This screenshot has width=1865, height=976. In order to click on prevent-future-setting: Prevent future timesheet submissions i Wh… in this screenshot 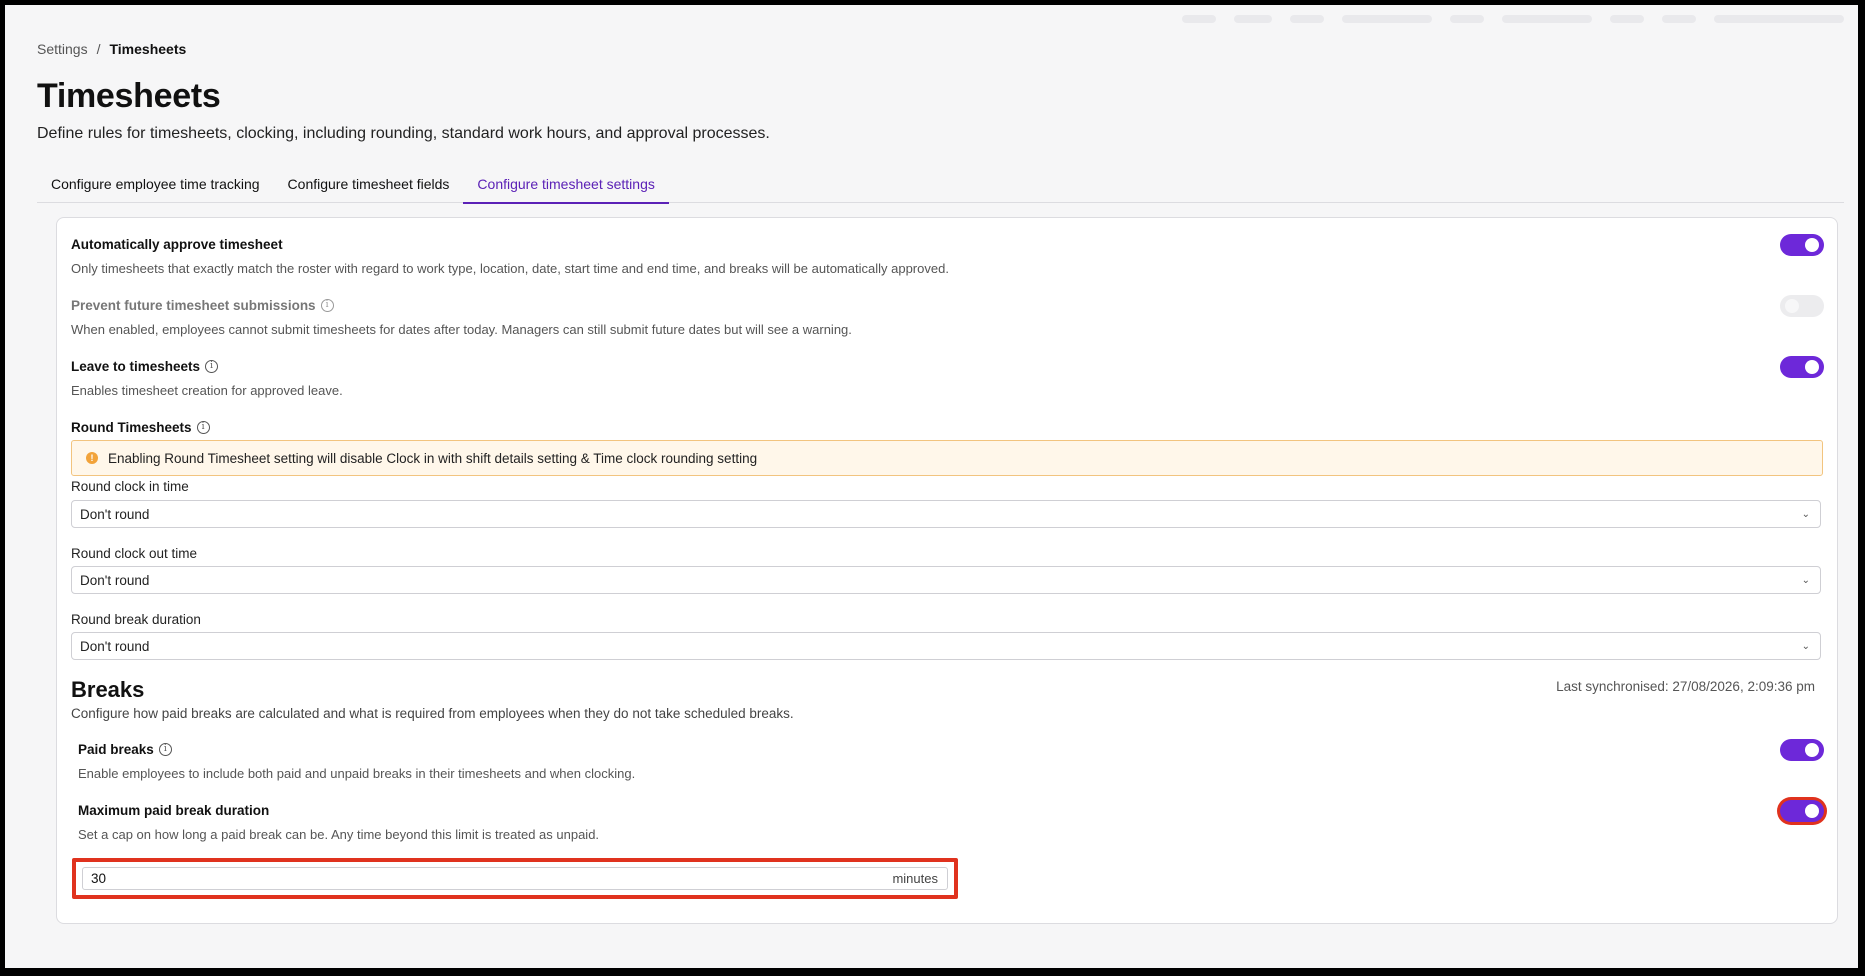, I will do `click(944, 317)`.